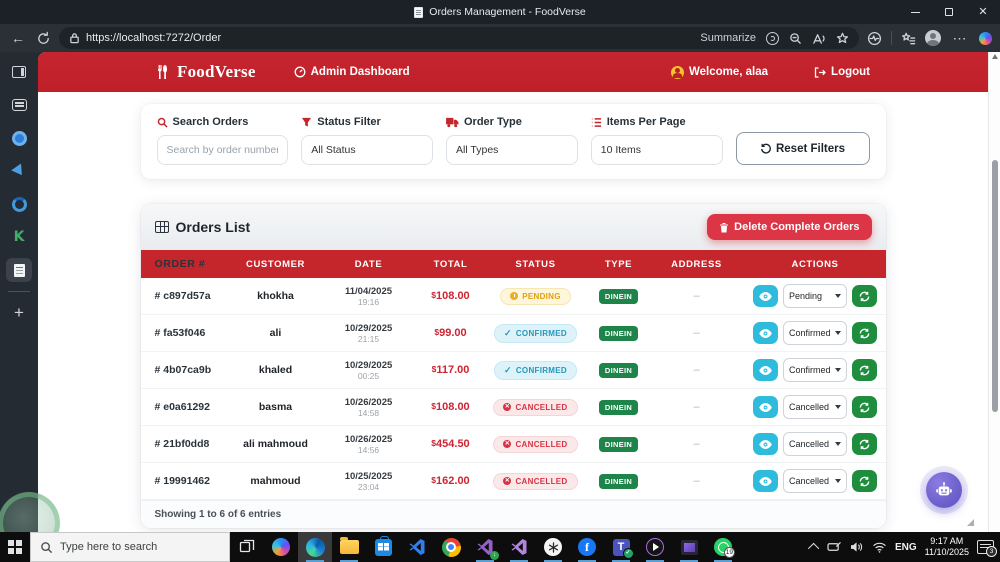 This screenshot has height=562, width=1000. I want to click on taskbar-vscode, so click(417, 547).